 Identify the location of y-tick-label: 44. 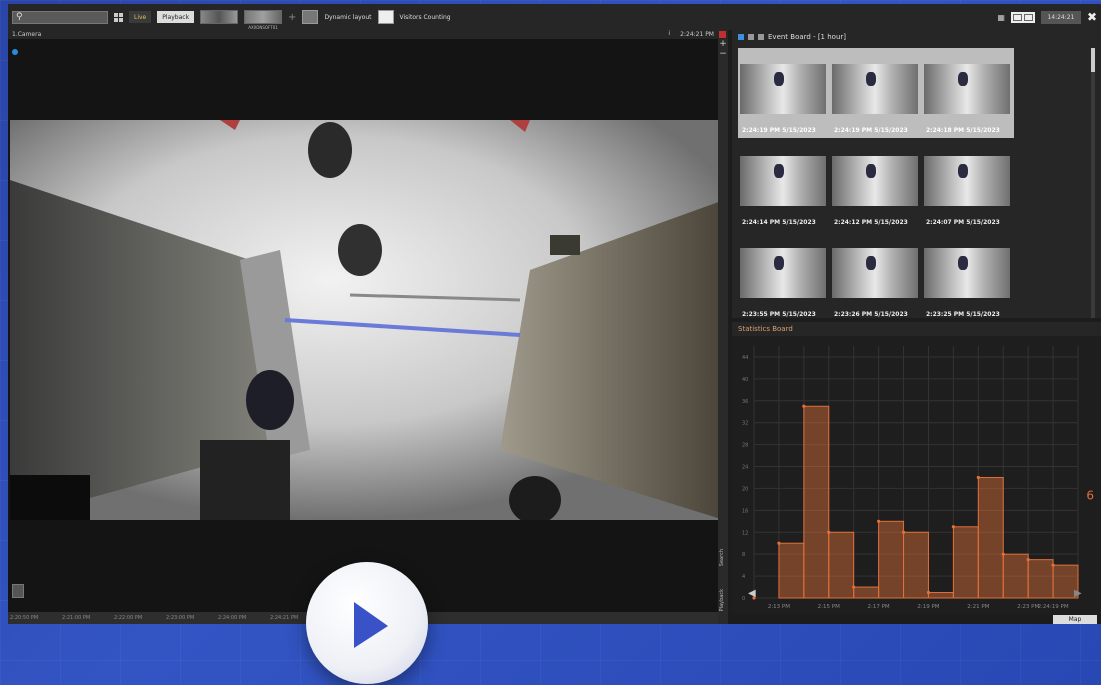
(745, 358).